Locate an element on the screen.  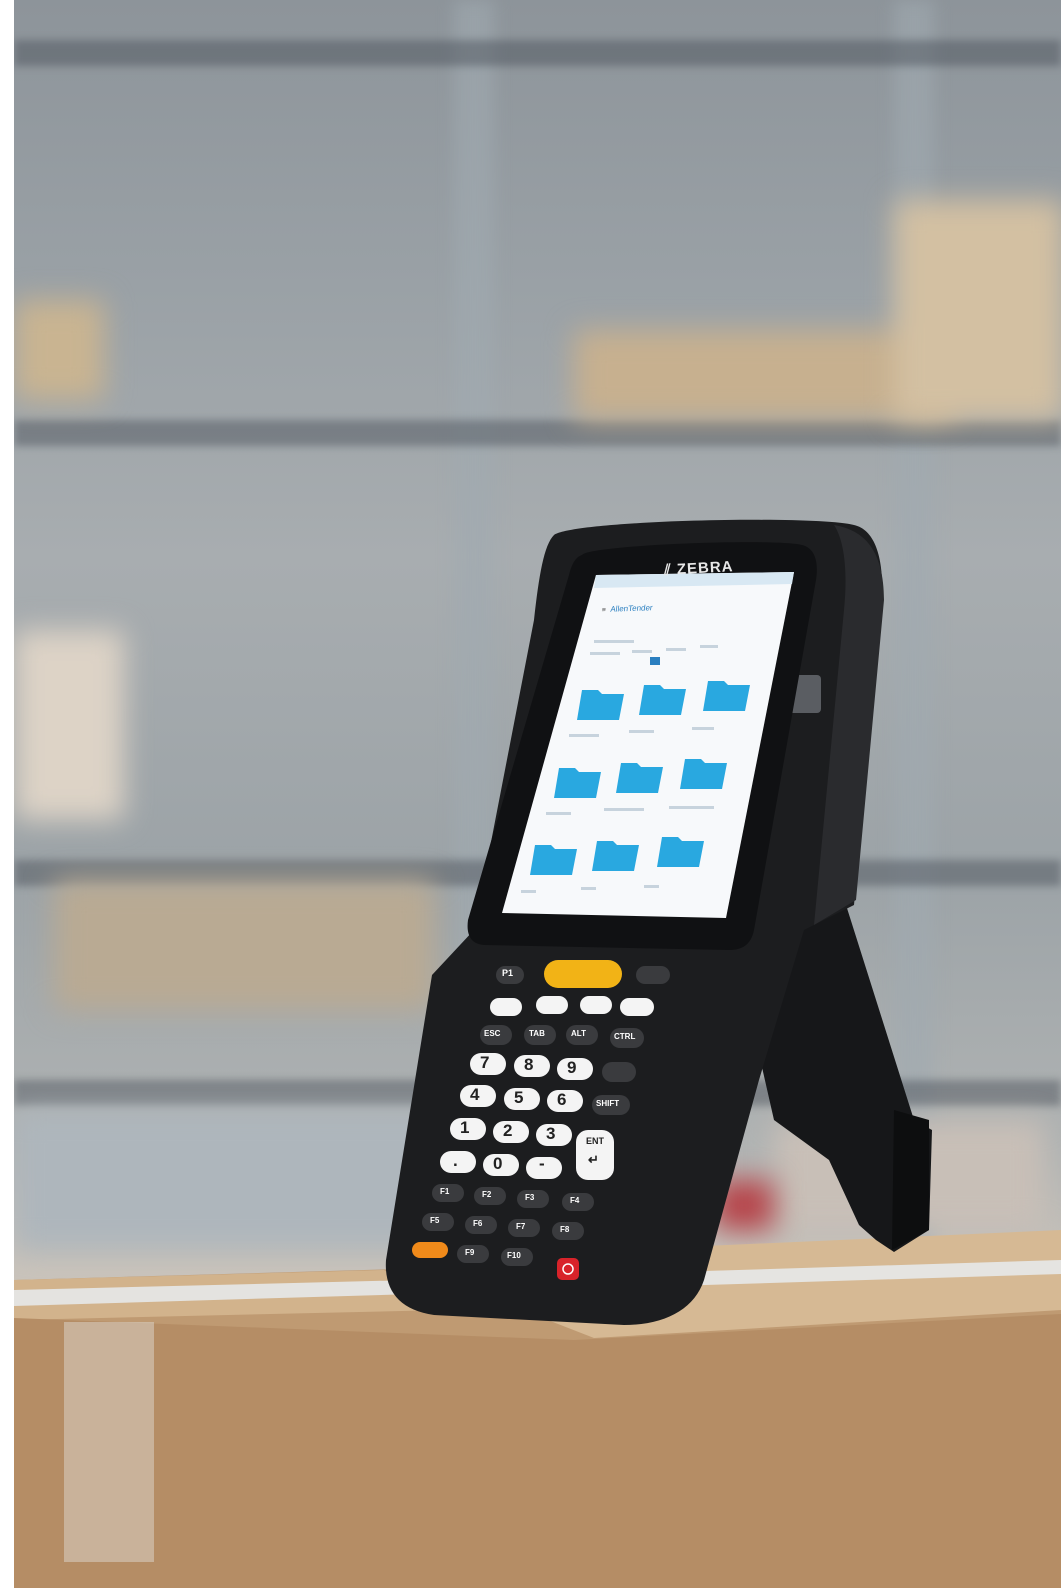
key-6: 6 is located at coordinates (561, 1100).